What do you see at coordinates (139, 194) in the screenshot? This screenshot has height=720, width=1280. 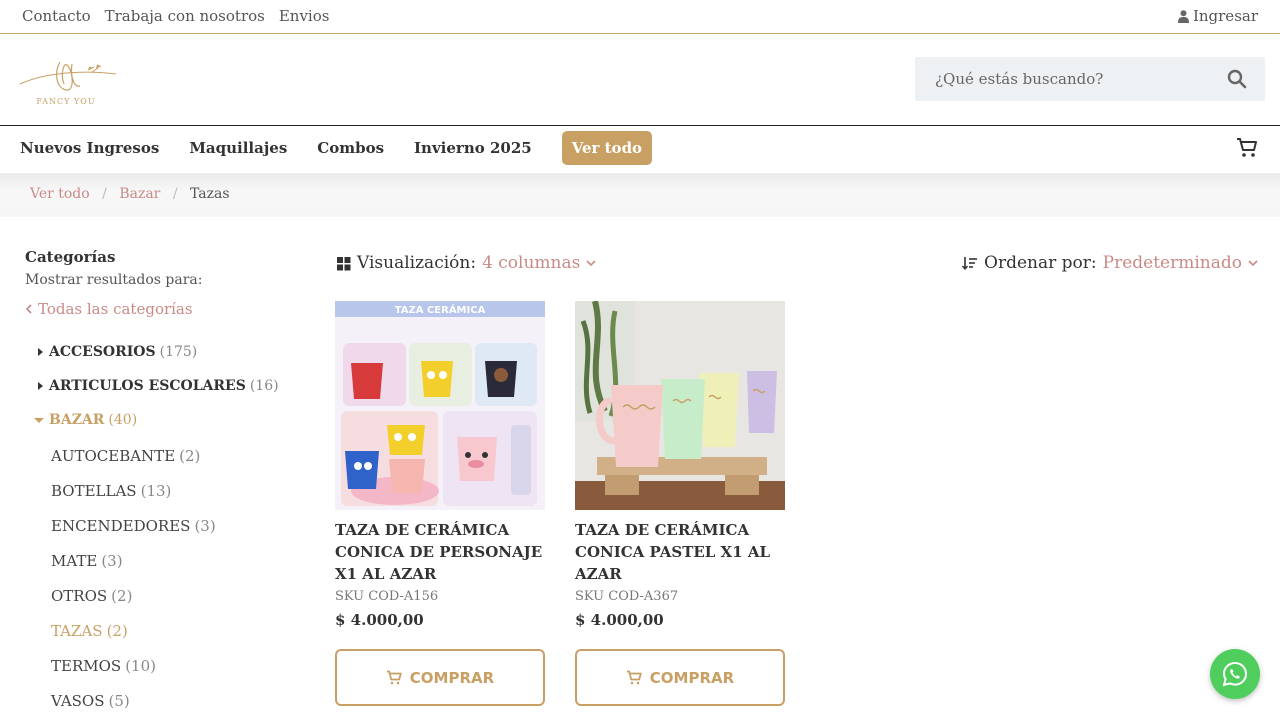 I see `breadcrumb-bazar: Bazar` at bounding box center [139, 194].